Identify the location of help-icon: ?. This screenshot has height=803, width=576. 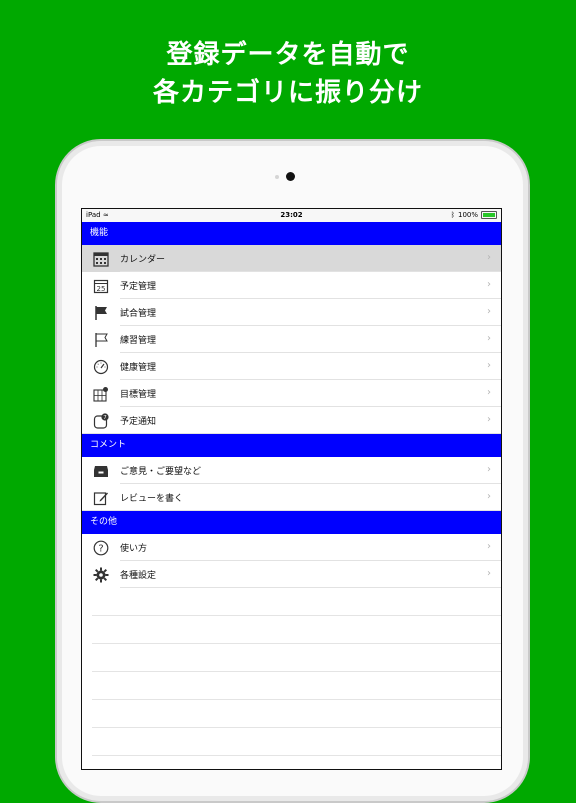
(101, 548).